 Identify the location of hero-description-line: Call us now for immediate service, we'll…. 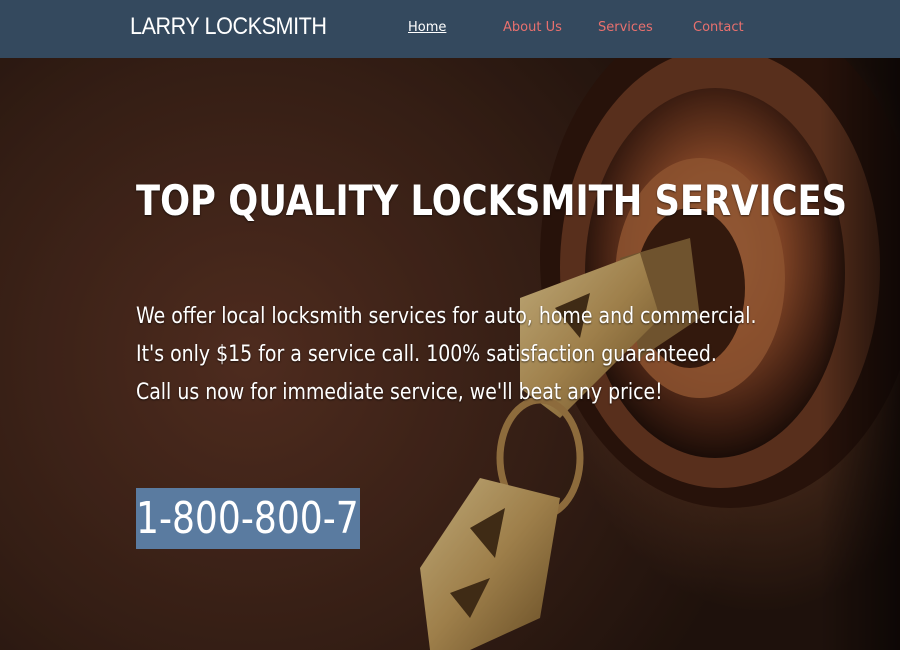
(399, 392).